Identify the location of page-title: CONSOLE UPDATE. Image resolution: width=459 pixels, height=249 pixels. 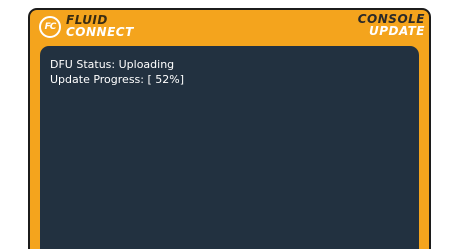
(391, 25).